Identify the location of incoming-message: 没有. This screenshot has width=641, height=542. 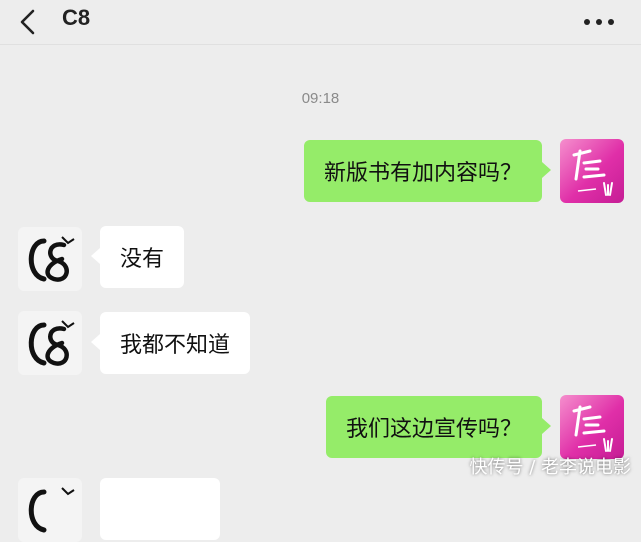
(138, 257).